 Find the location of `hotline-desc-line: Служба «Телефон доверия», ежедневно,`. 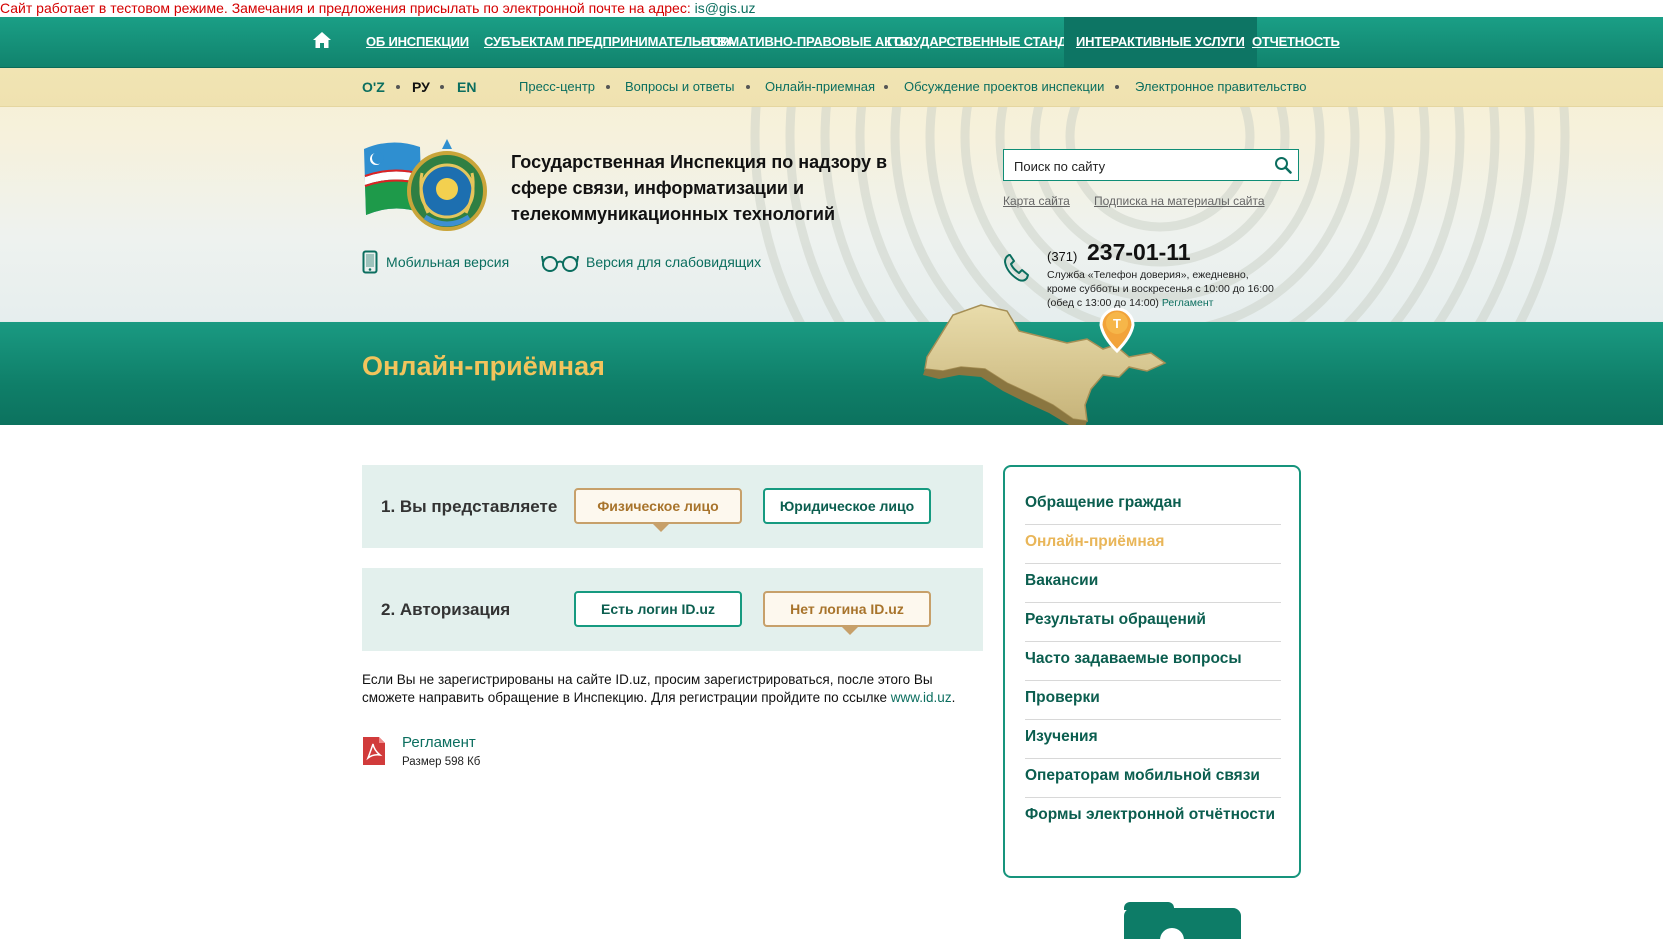

hotline-desc-line: Служба «Телефон доверия», ежедневно, is located at coordinates (1148, 275).